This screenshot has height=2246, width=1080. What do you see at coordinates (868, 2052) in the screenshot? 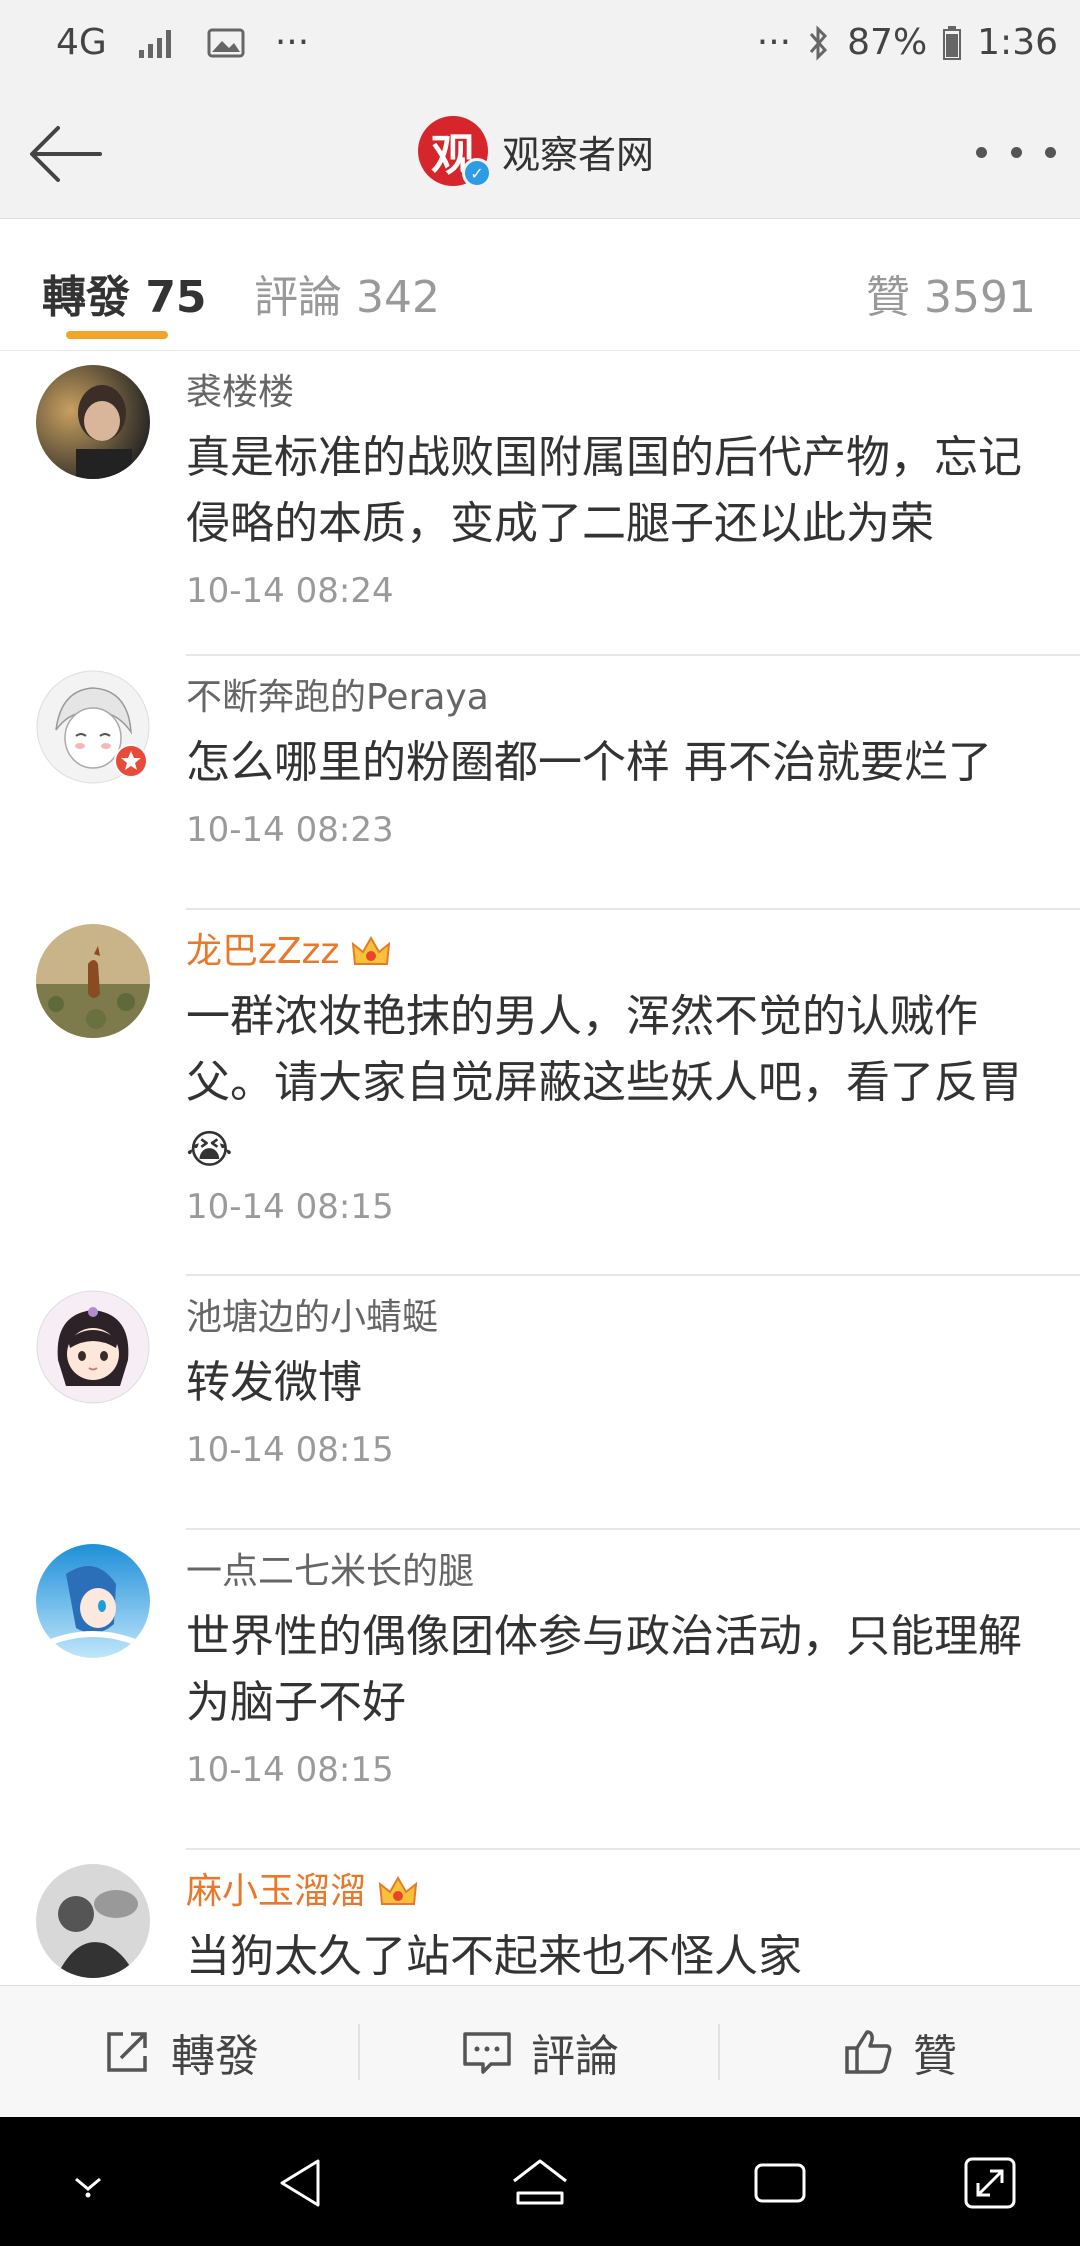
I see `thumbs-up-icon` at bounding box center [868, 2052].